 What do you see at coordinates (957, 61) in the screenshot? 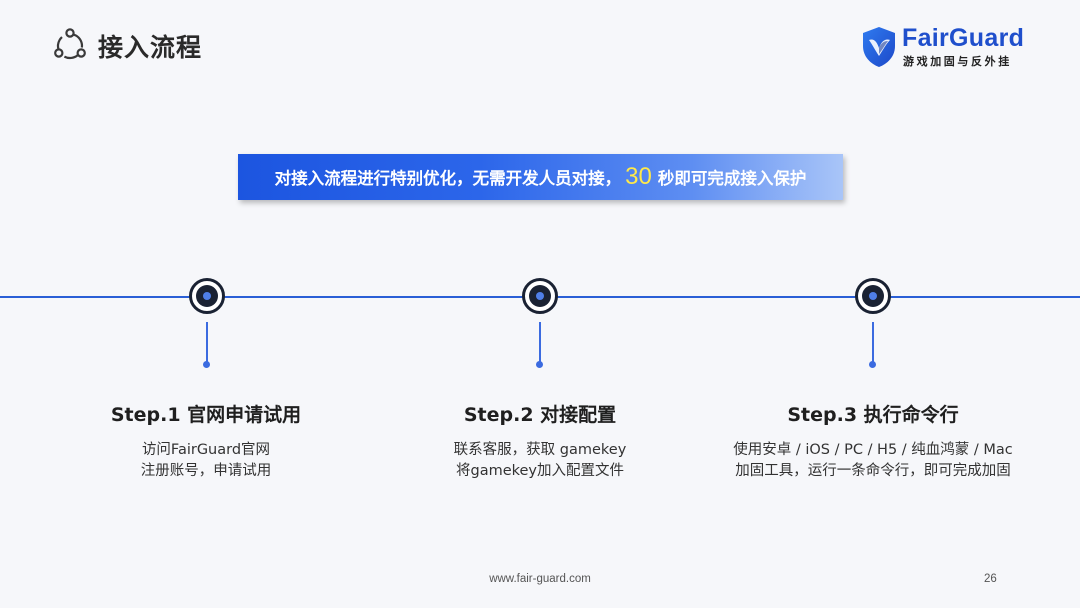
I see `logo-tagline: 游戏加固与反外挂` at bounding box center [957, 61].